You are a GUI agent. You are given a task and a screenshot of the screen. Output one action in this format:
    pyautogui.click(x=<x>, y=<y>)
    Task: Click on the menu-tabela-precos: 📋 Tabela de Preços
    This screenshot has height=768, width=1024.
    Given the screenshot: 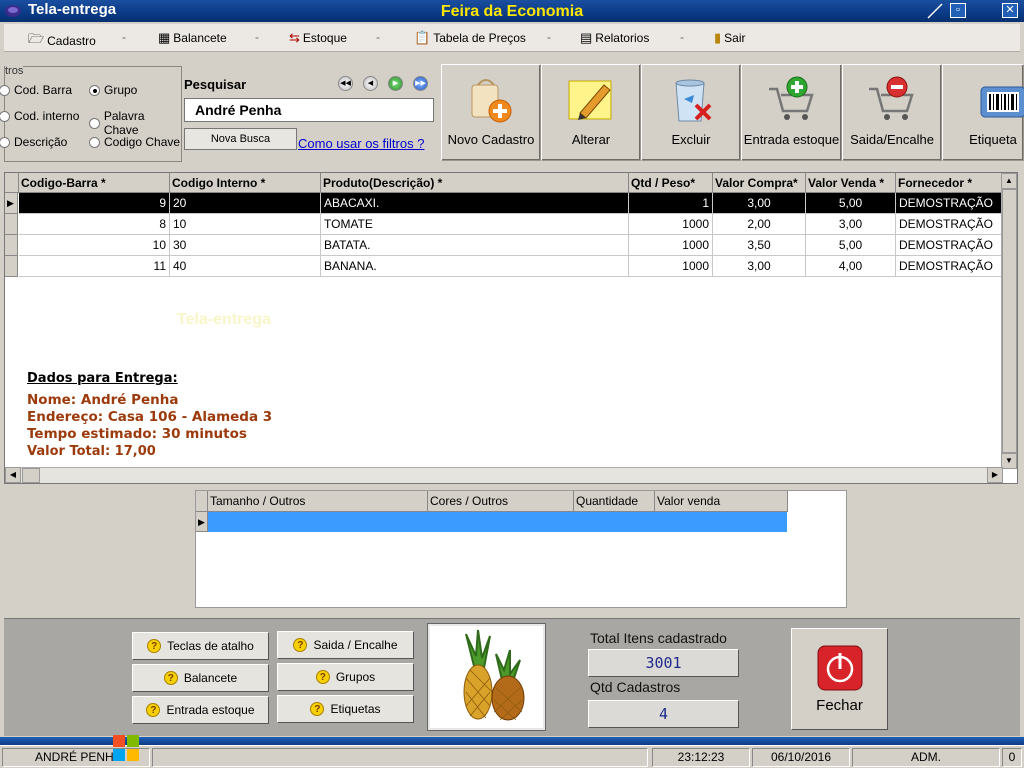 What is the action you would take?
    pyautogui.click(x=470, y=38)
    